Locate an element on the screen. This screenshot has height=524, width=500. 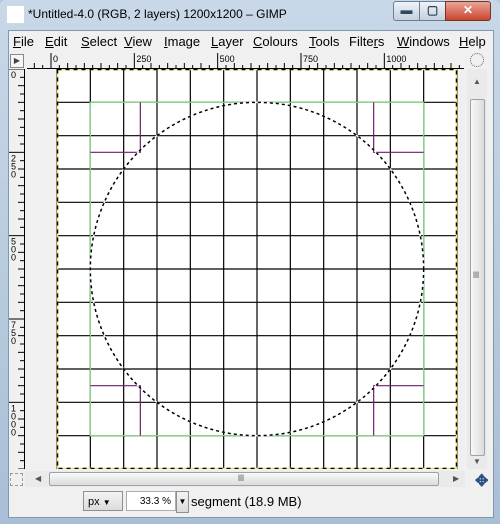
vertical-scroll-thumb: lll is located at coordinates (477, 277).